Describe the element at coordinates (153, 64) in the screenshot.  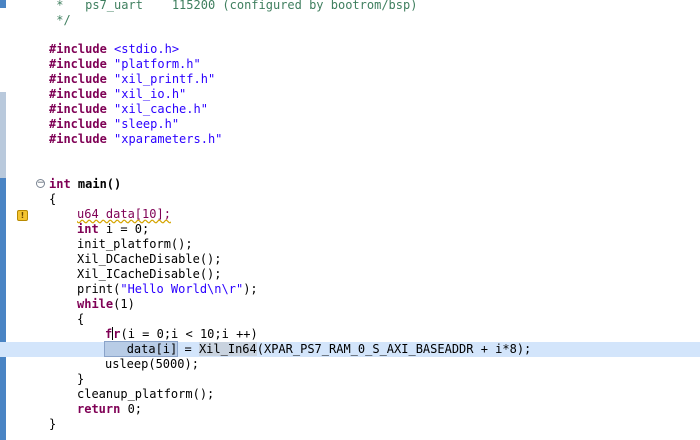
I see `include-file: "platform.h"` at that location.